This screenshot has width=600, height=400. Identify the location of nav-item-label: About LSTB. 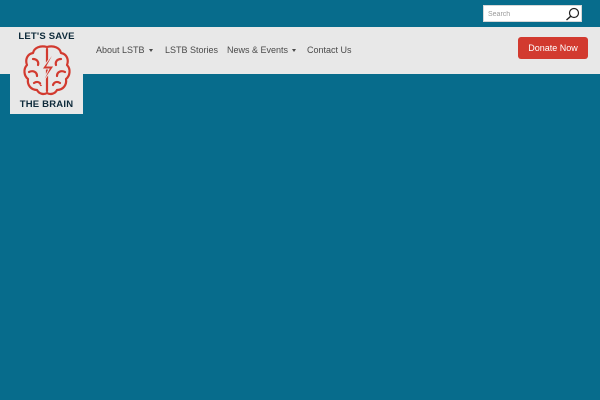
(120, 50).